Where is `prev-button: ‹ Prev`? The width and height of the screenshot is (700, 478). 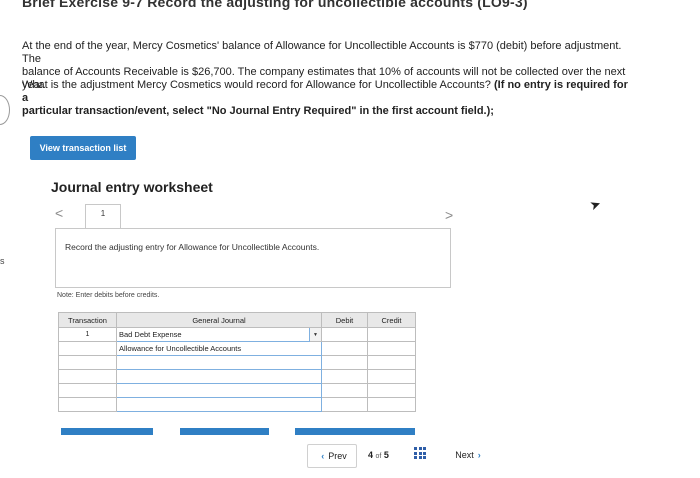
prev-button: ‹ Prev is located at coordinates (332, 456).